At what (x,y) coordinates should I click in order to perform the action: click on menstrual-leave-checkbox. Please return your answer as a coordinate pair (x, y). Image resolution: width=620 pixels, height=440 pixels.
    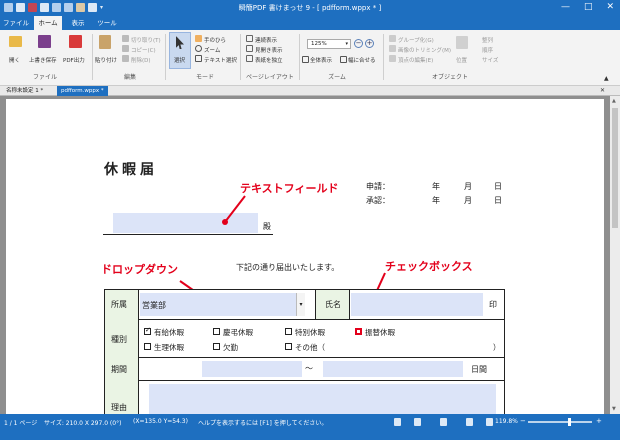
    Looking at the image, I should click on (147, 346).